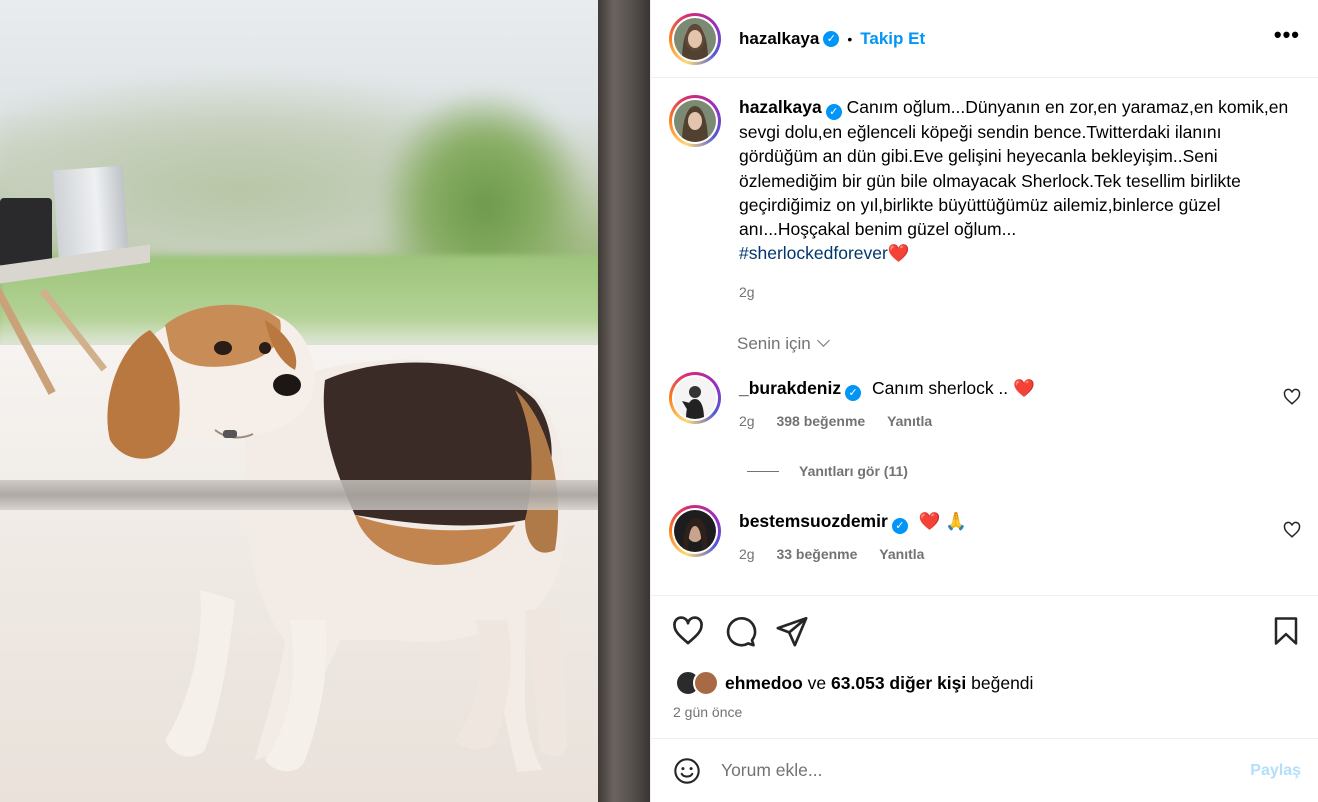 The image size is (1318, 802). Describe the element at coordinates (813, 521) in the screenshot. I see `commenter-username: bestemsuozdemir` at that location.